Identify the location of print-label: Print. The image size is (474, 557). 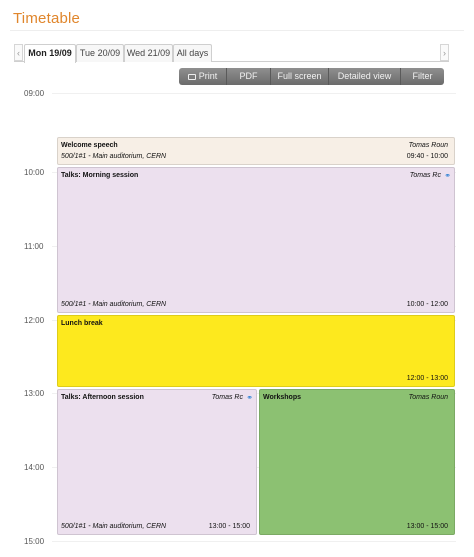
(208, 76).